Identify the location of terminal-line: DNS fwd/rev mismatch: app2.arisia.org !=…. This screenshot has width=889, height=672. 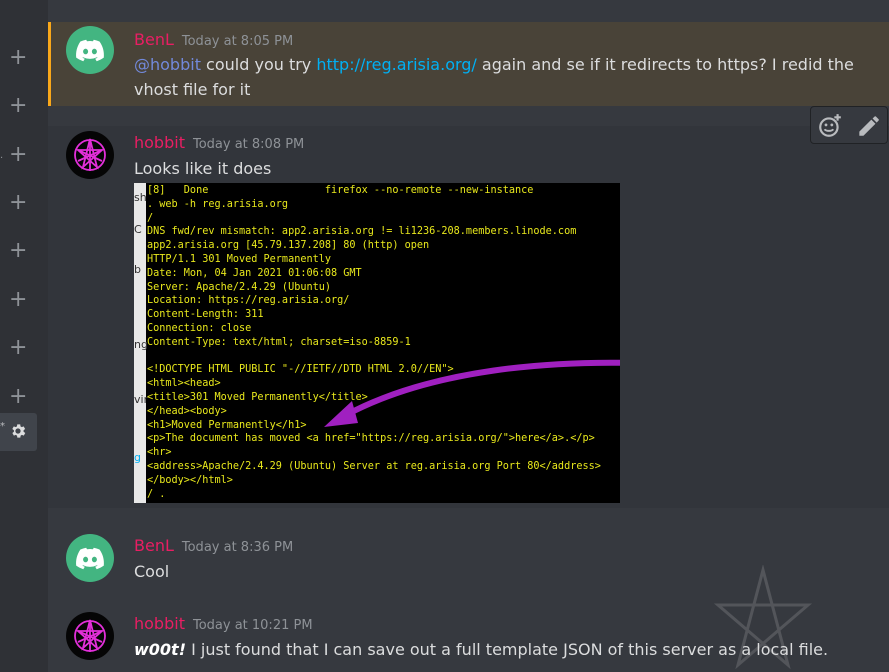
(362, 232).